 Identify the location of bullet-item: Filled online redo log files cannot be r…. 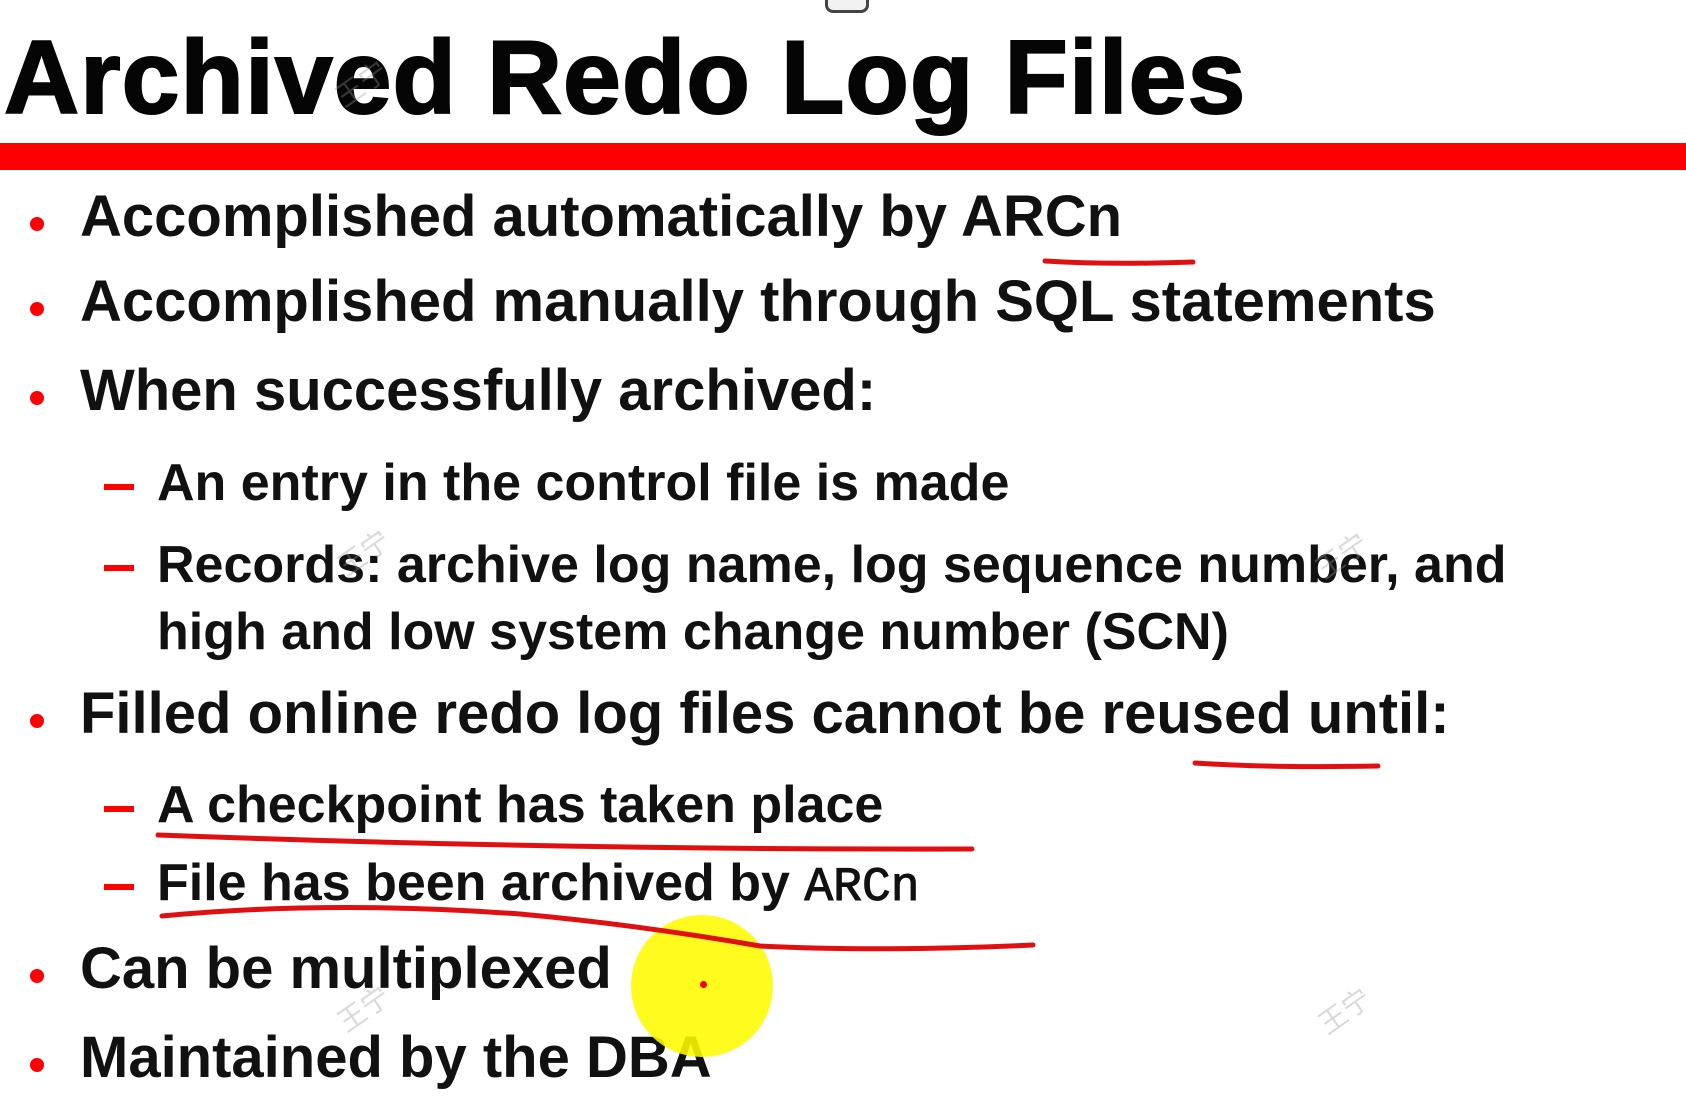
(765, 713).